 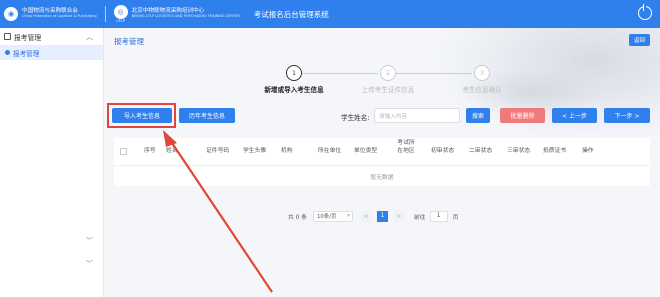 What do you see at coordinates (645, 12) in the screenshot?
I see `power-icon` at bounding box center [645, 12].